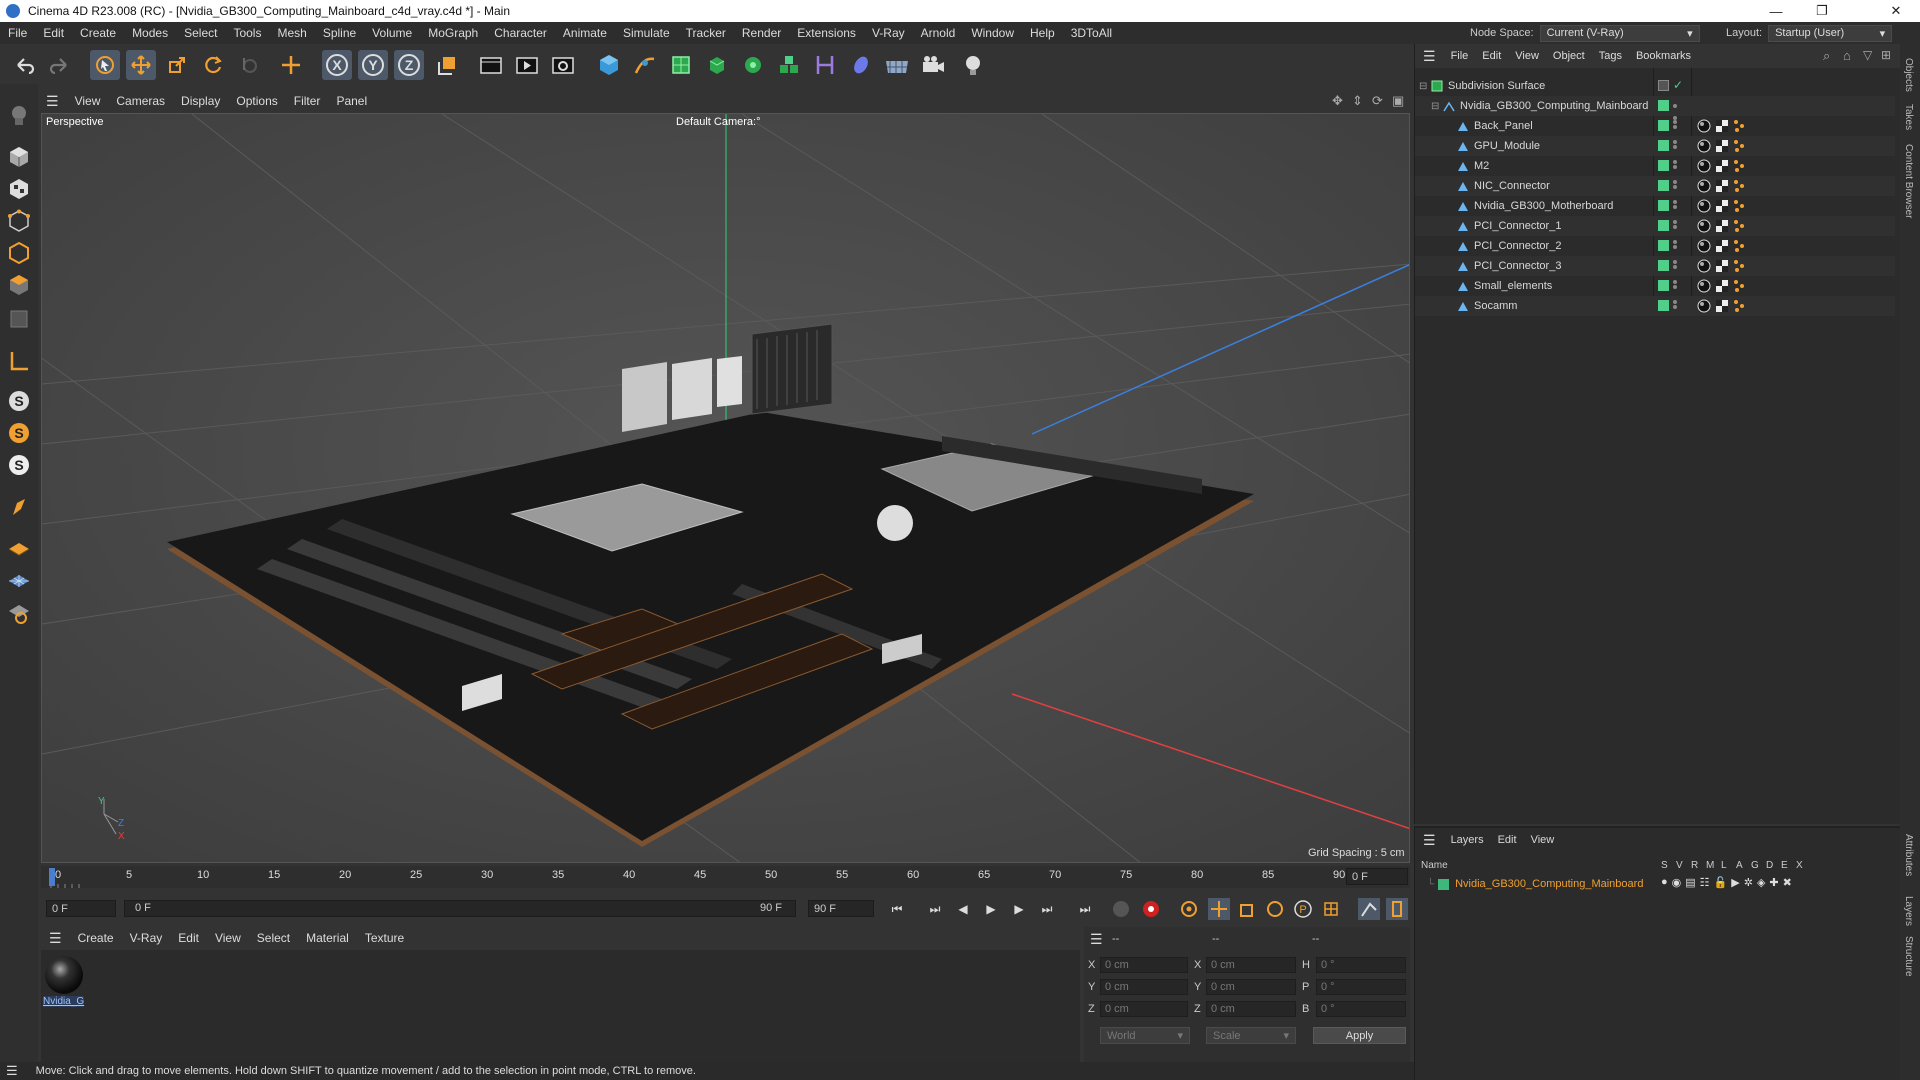 This screenshot has width=1920, height=1080. I want to click on layer-flag-icons: ● ◉ ▤ ☷ 🔓 ▶ ✲ ◈ ✚ ✖, so click(1726, 882).